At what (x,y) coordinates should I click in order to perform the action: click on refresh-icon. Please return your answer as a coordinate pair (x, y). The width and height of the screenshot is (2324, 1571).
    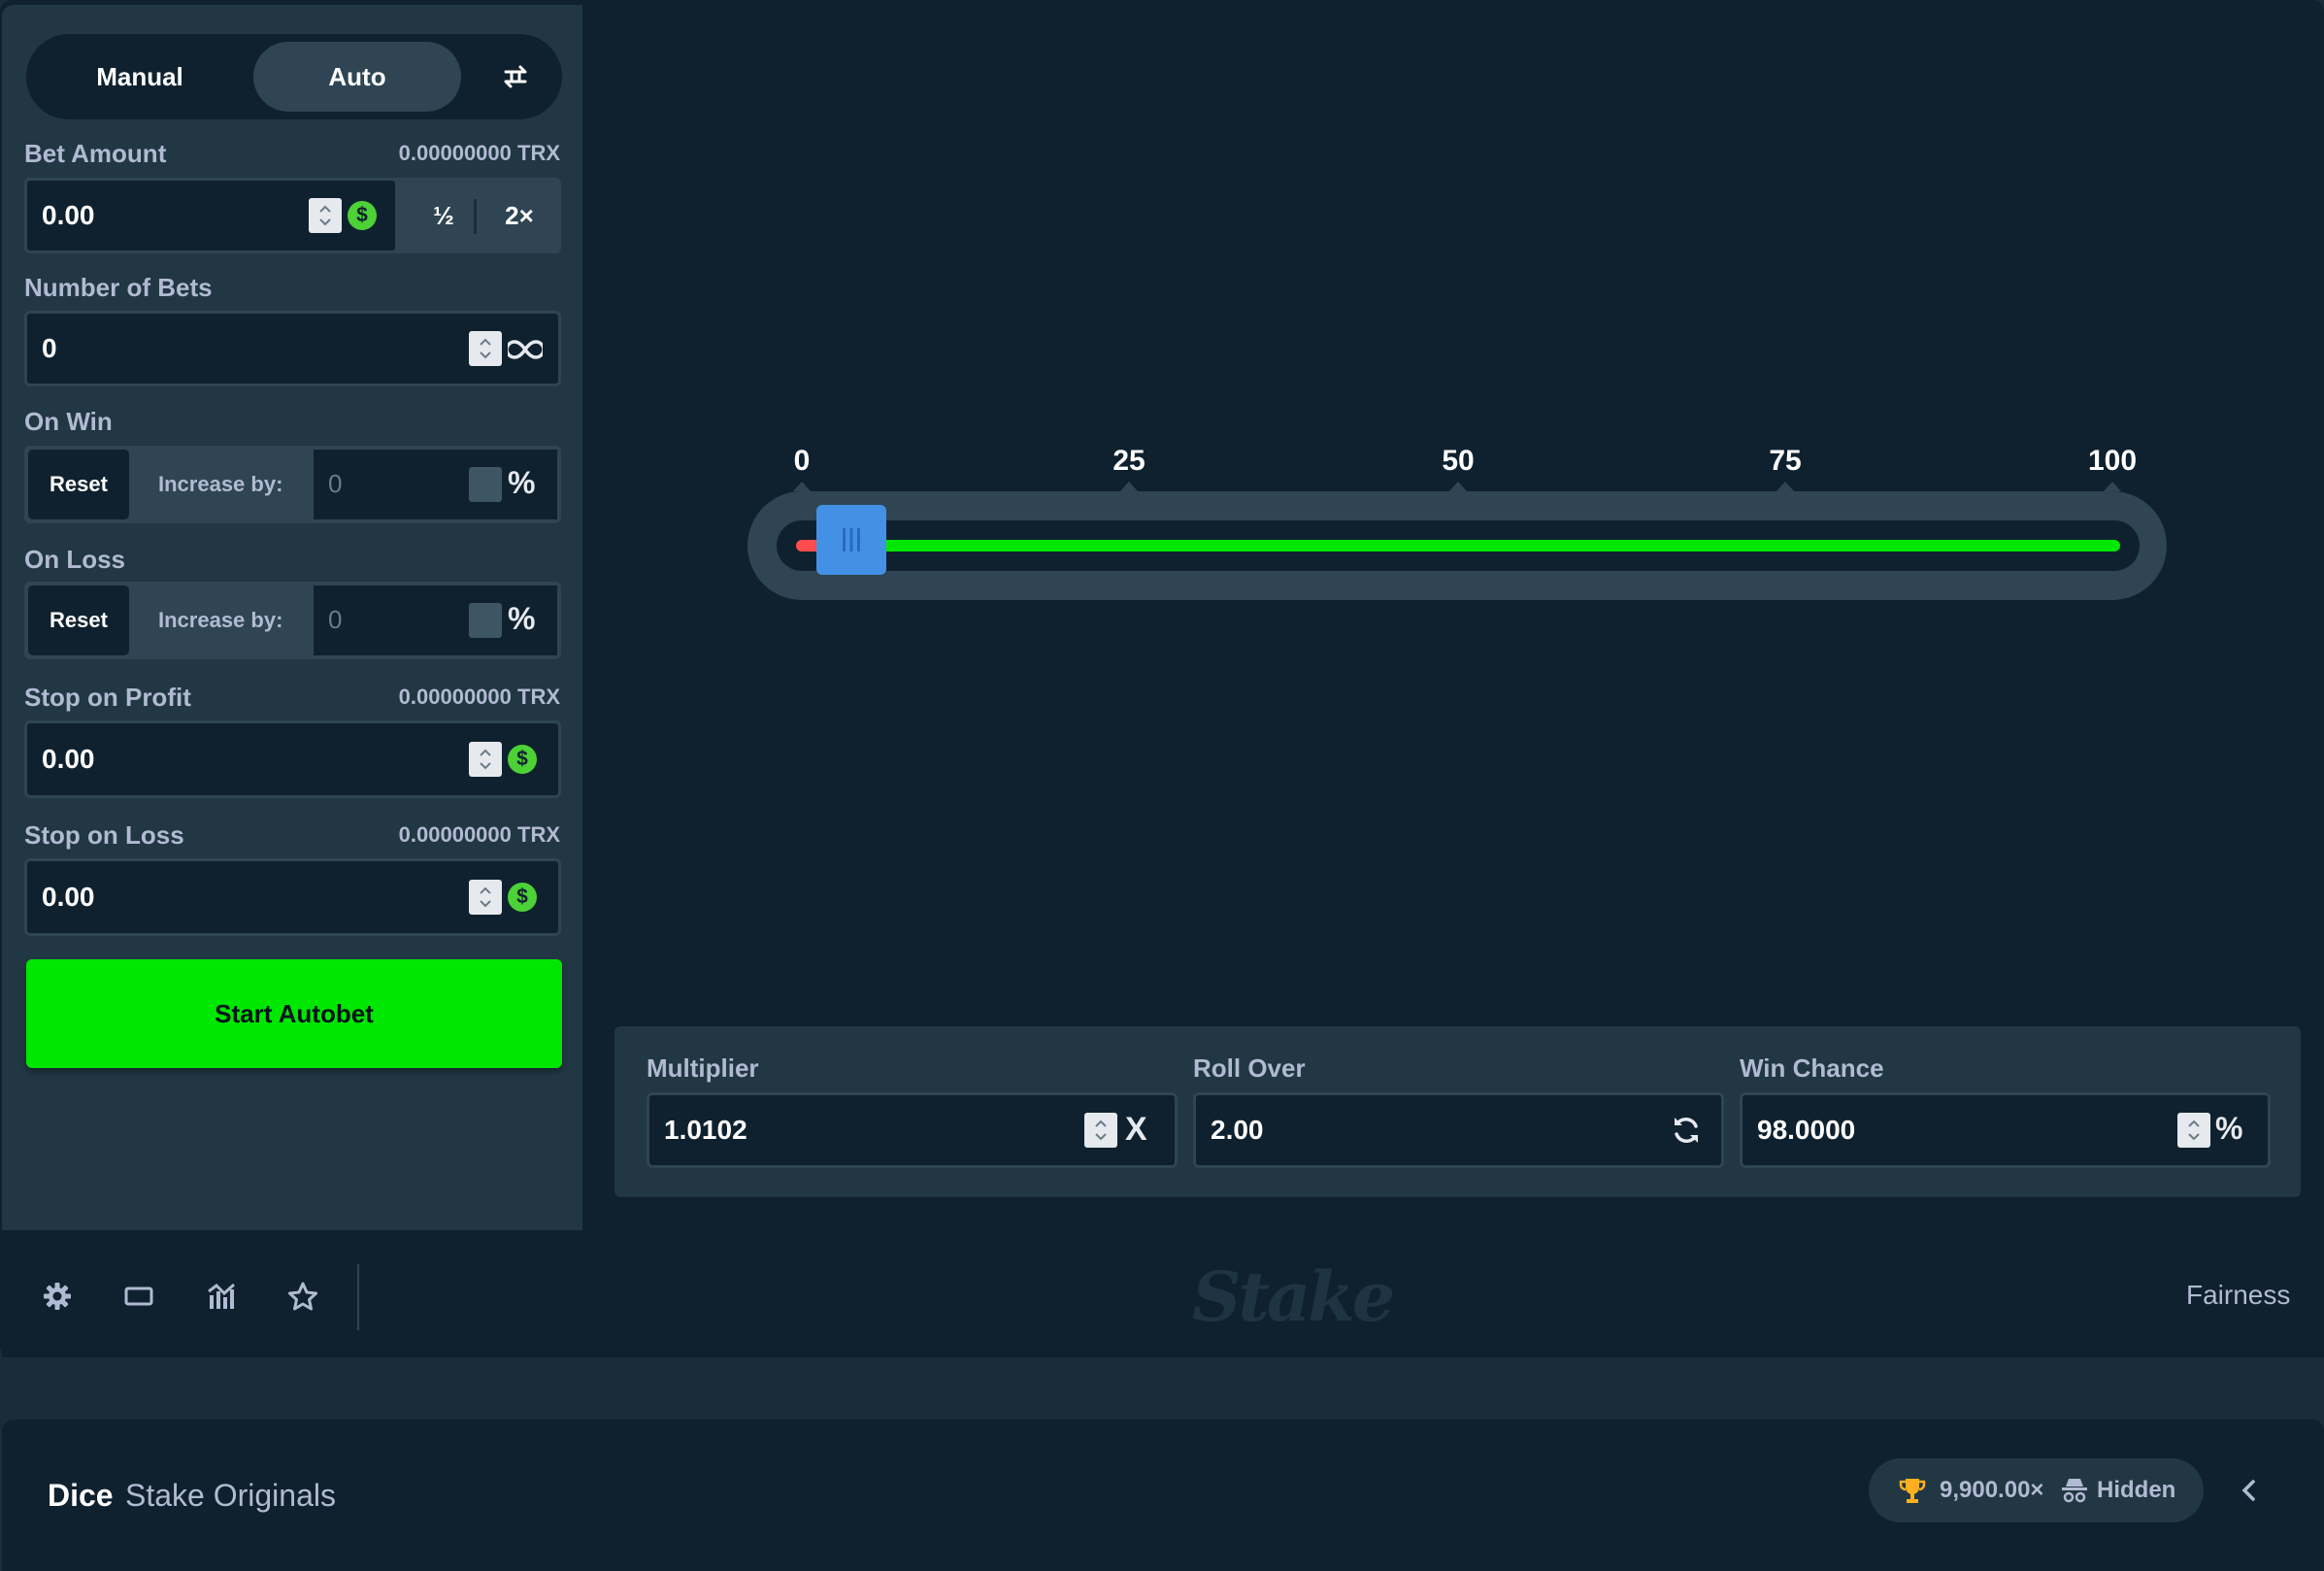
    Looking at the image, I should click on (1686, 1133).